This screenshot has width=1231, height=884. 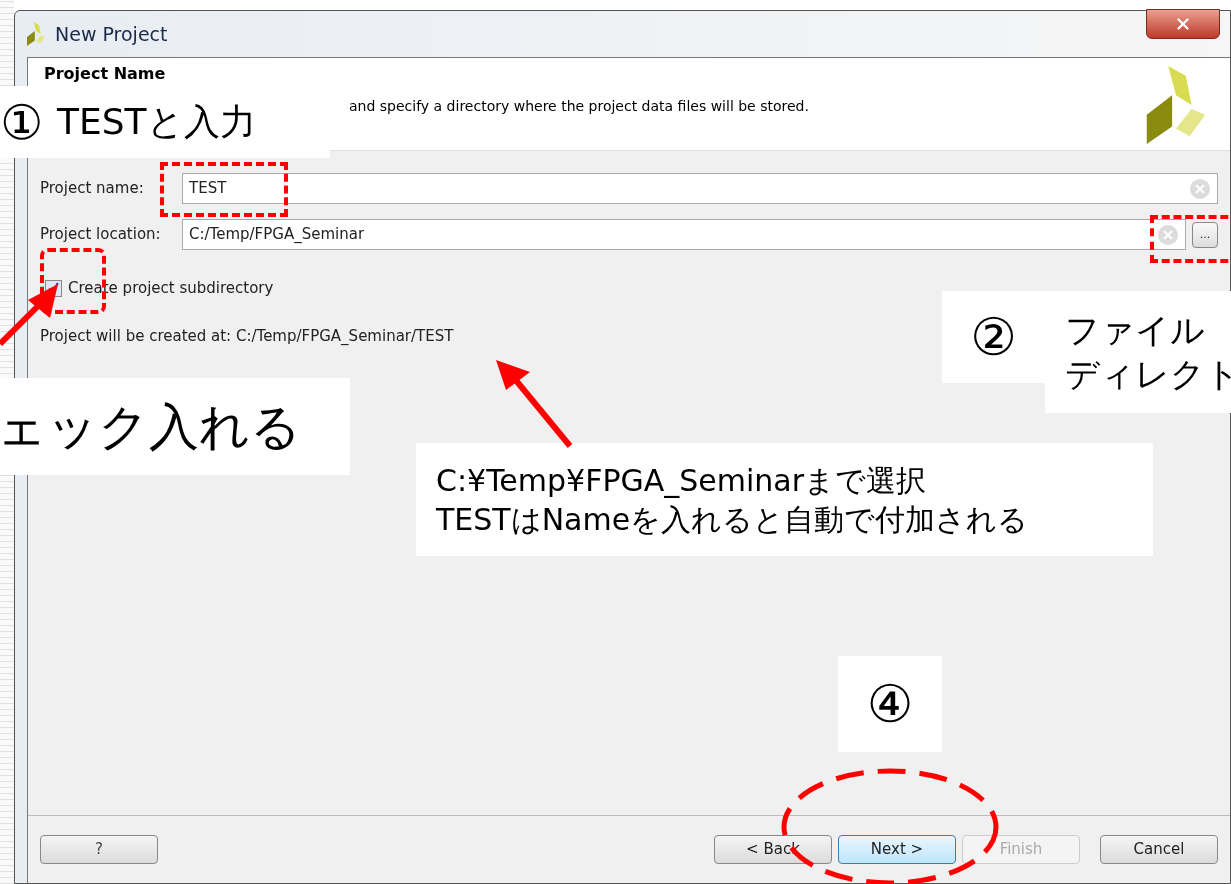 What do you see at coordinates (1148, 374) in the screenshot?
I see `annotation-text: ディレクト` at bounding box center [1148, 374].